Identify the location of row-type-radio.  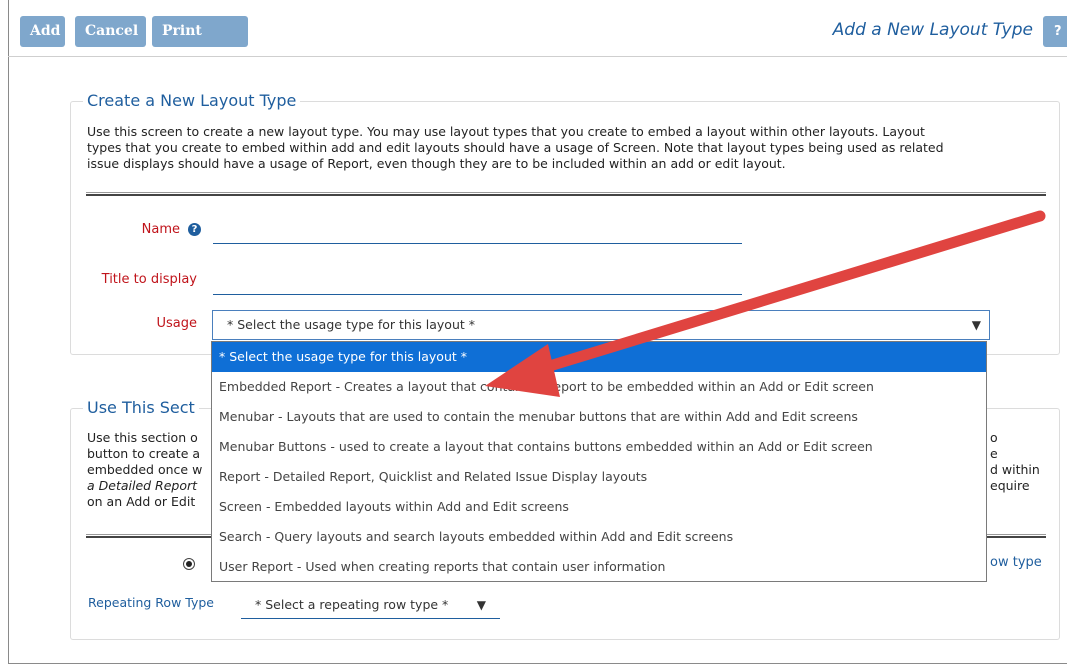
(189, 564).